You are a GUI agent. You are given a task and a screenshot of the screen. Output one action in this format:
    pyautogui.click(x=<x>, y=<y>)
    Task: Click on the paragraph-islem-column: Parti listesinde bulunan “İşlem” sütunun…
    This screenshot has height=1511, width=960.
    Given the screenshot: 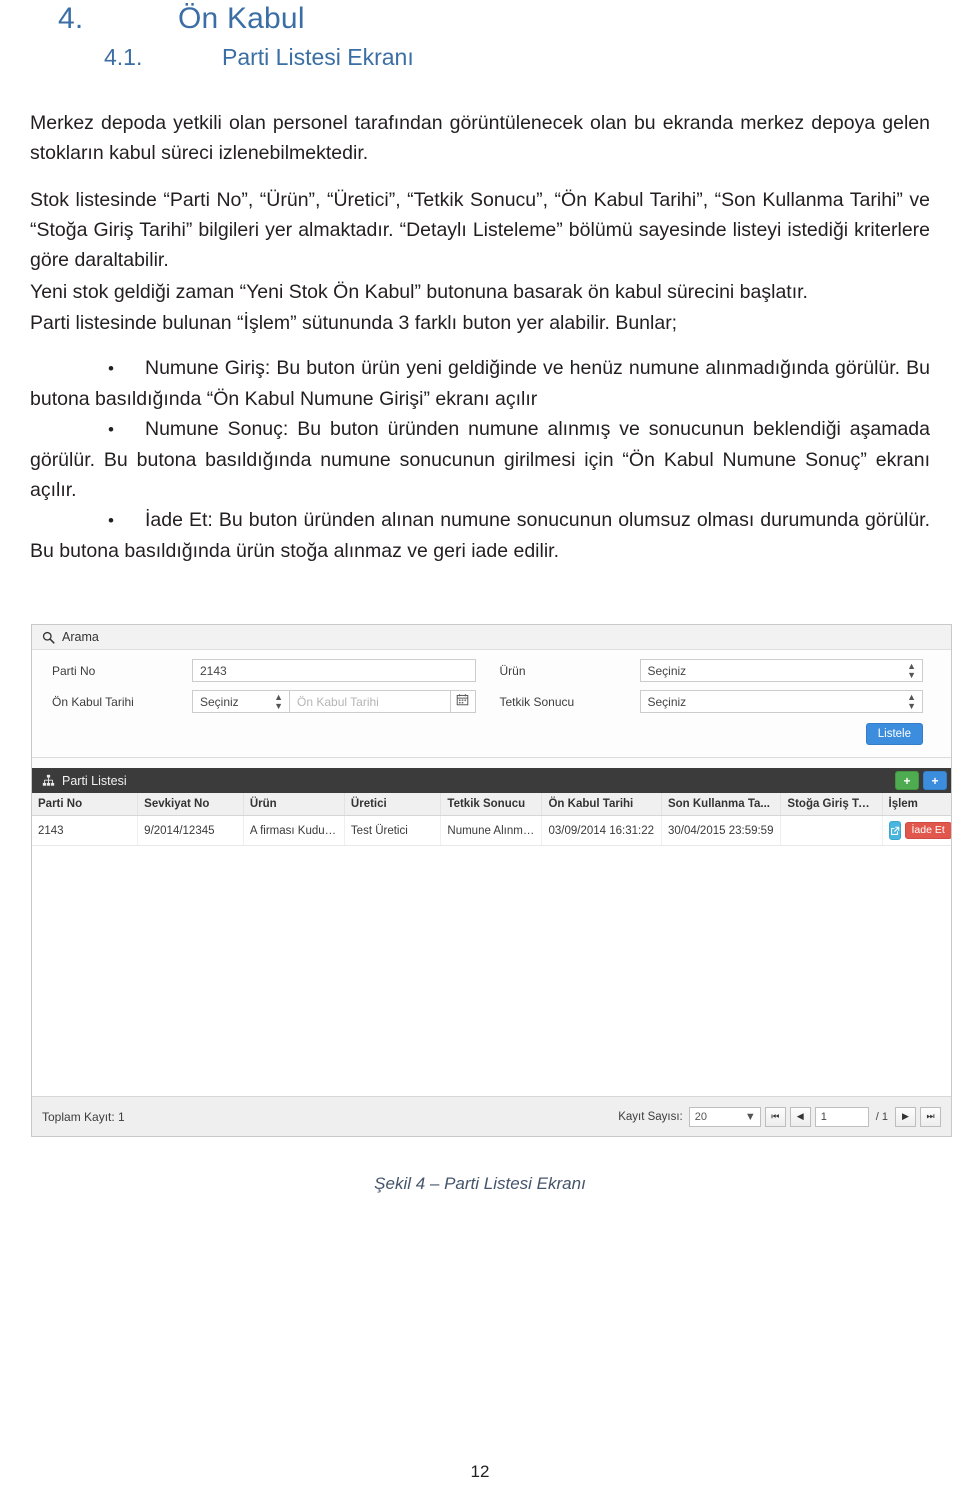 What is the action you would take?
    pyautogui.click(x=354, y=323)
    